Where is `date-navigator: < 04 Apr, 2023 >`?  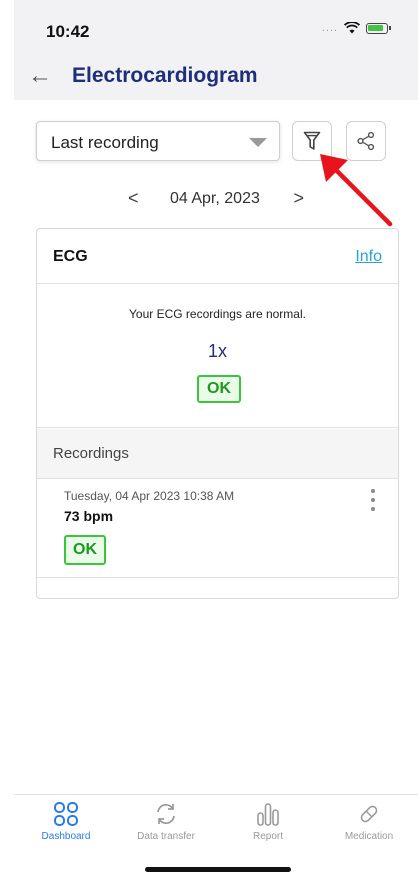 date-navigator: < 04 Apr, 2023 > is located at coordinates (215, 200).